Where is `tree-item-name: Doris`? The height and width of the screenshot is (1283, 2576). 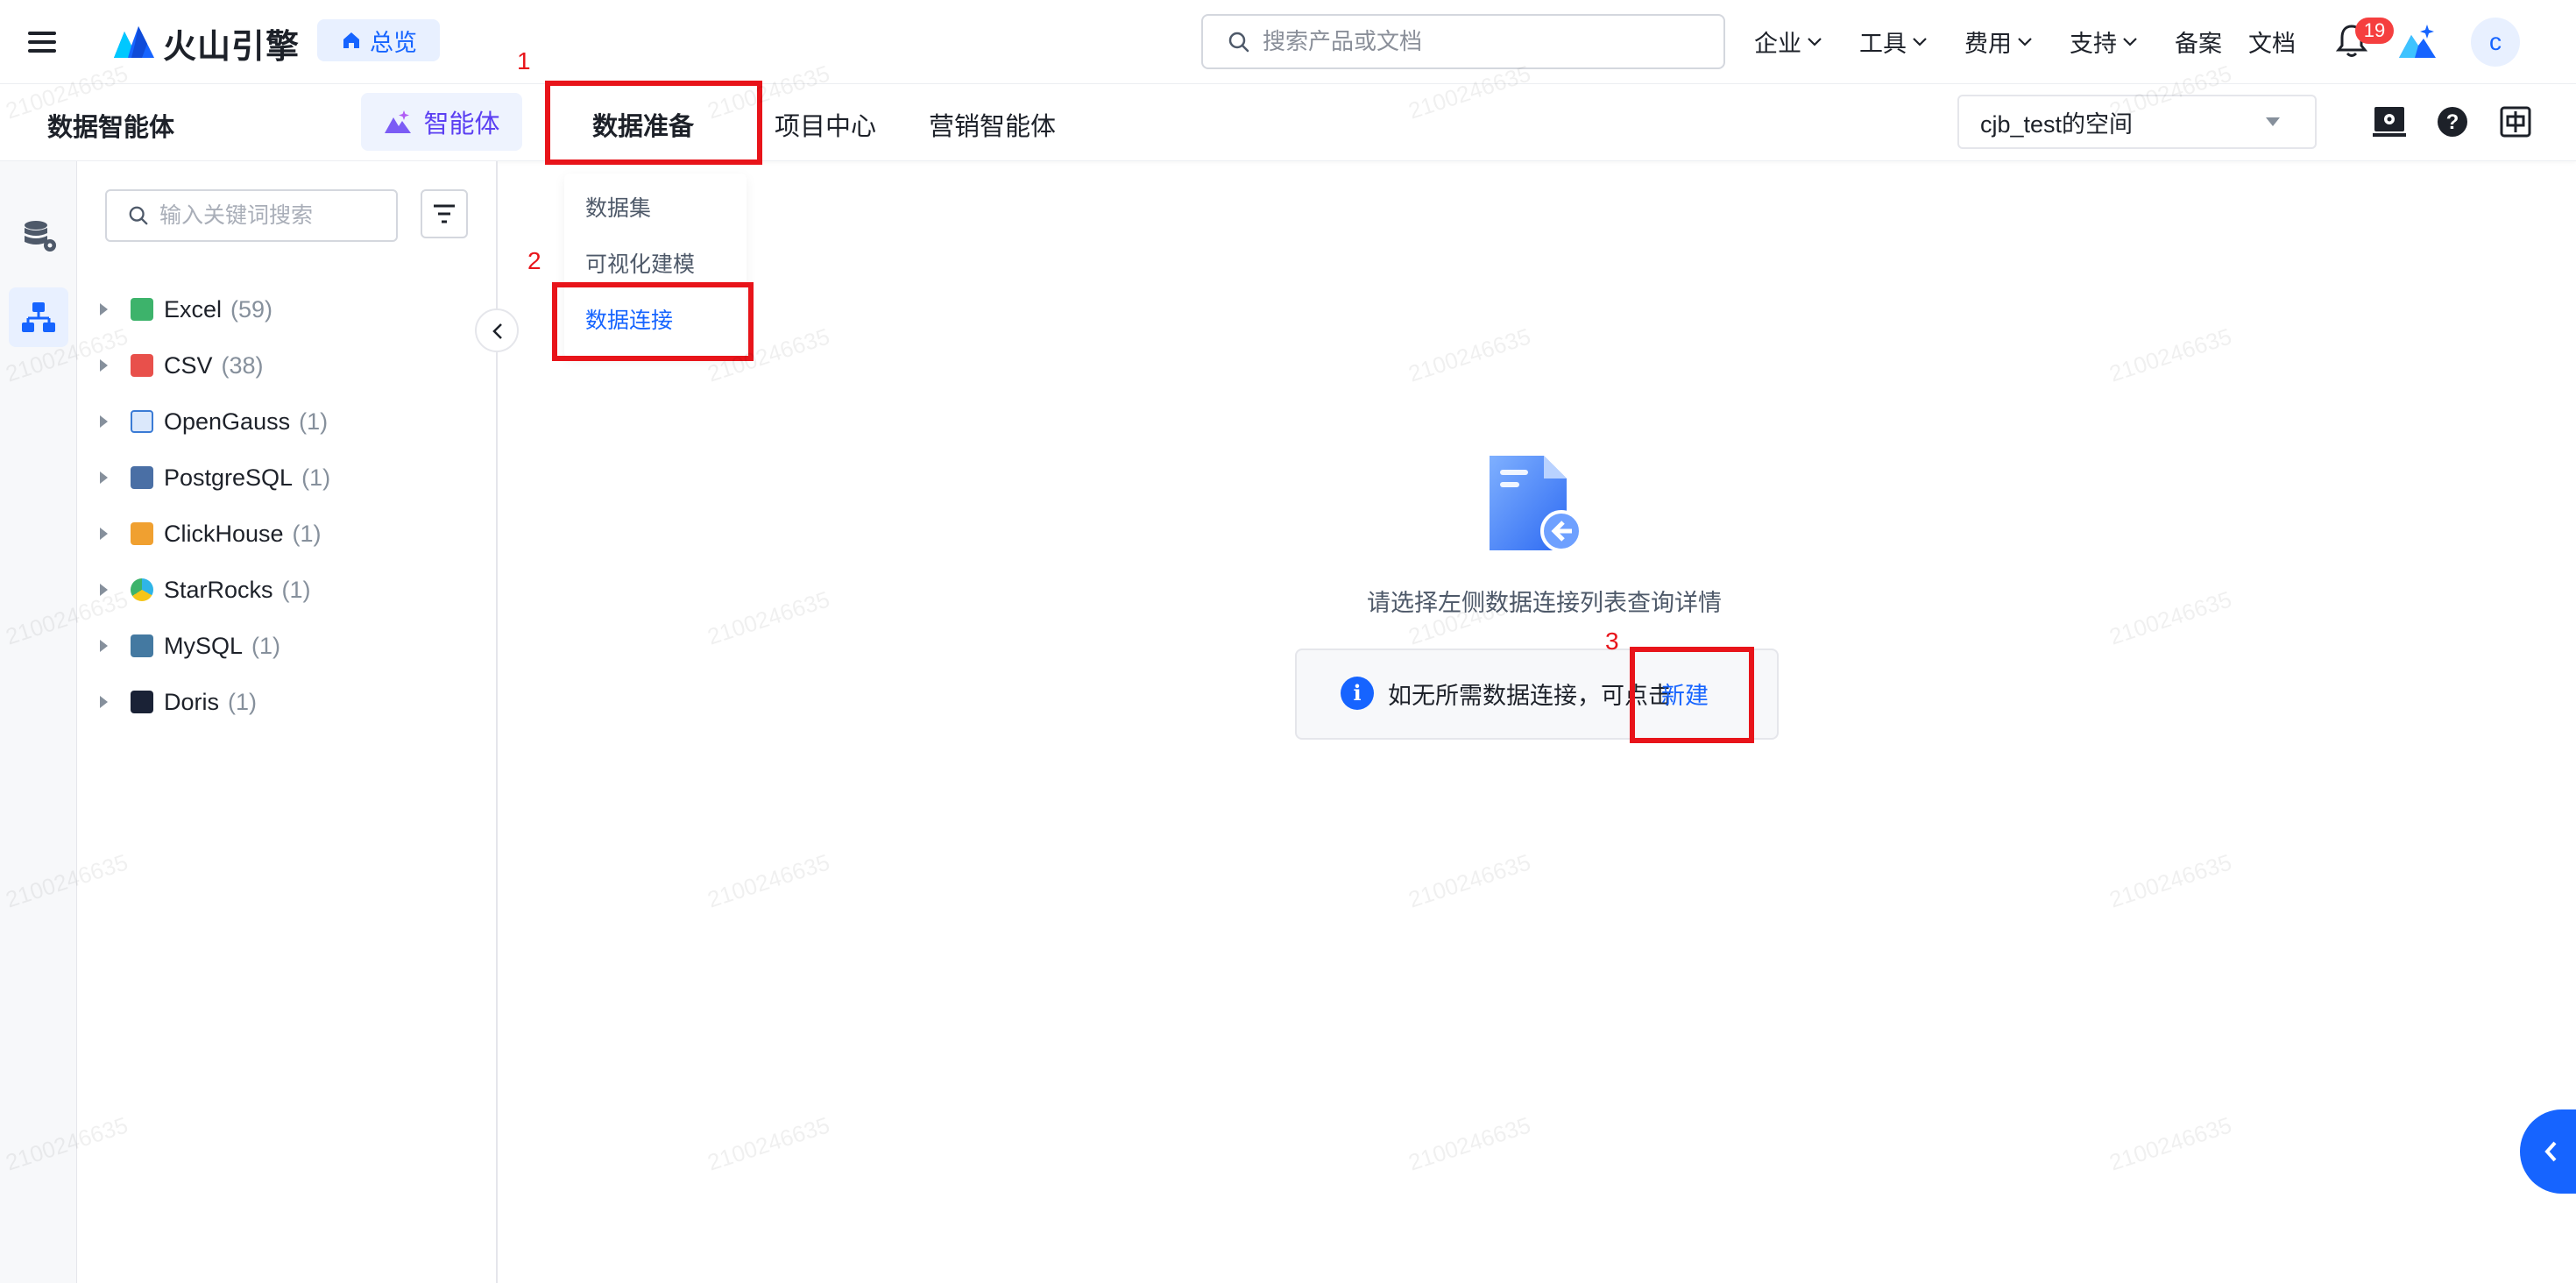 tree-item-name: Doris is located at coordinates (192, 701).